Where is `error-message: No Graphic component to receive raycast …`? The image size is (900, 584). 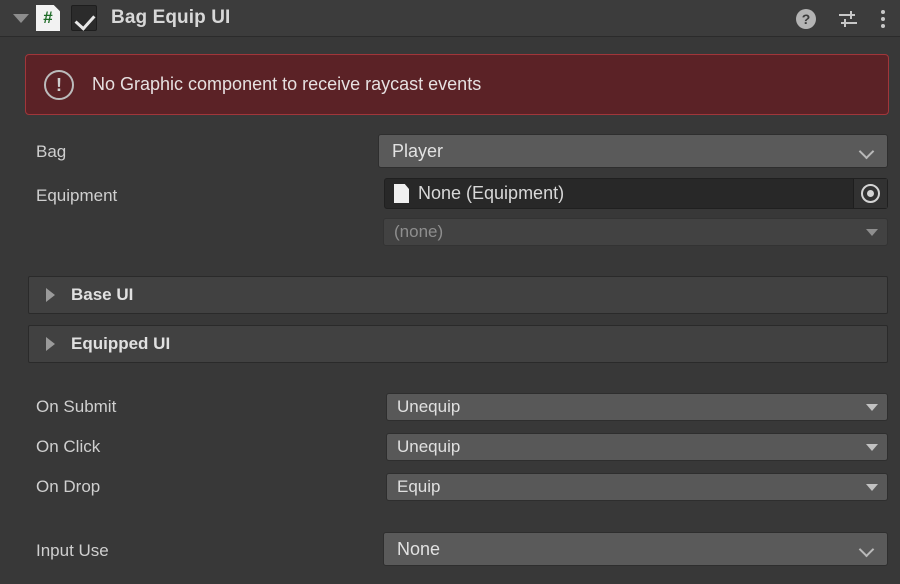 error-message: No Graphic component to receive raycast … is located at coordinates (287, 84).